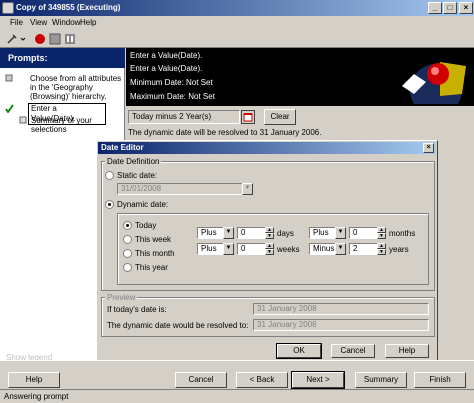 Image resolution: width=474 pixels, height=403 pixels. Describe the element at coordinates (23, 39) in the screenshot. I see `chevron-down-icon` at that location.